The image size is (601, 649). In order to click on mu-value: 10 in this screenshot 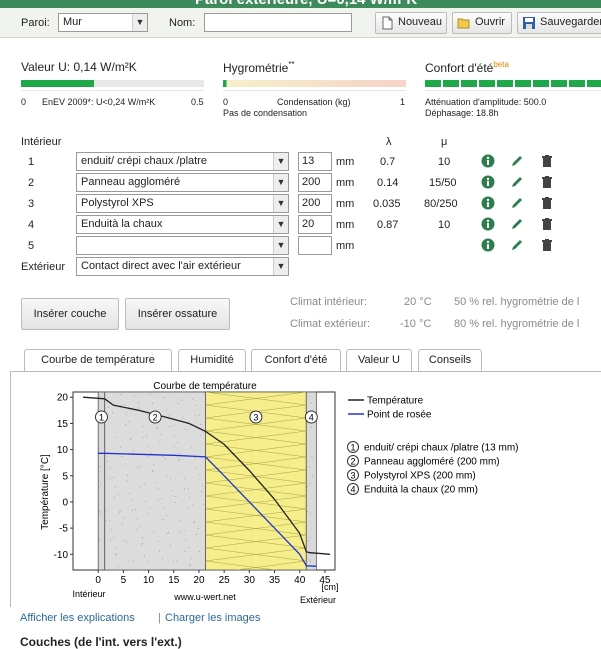, I will do `click(444, 162)`.